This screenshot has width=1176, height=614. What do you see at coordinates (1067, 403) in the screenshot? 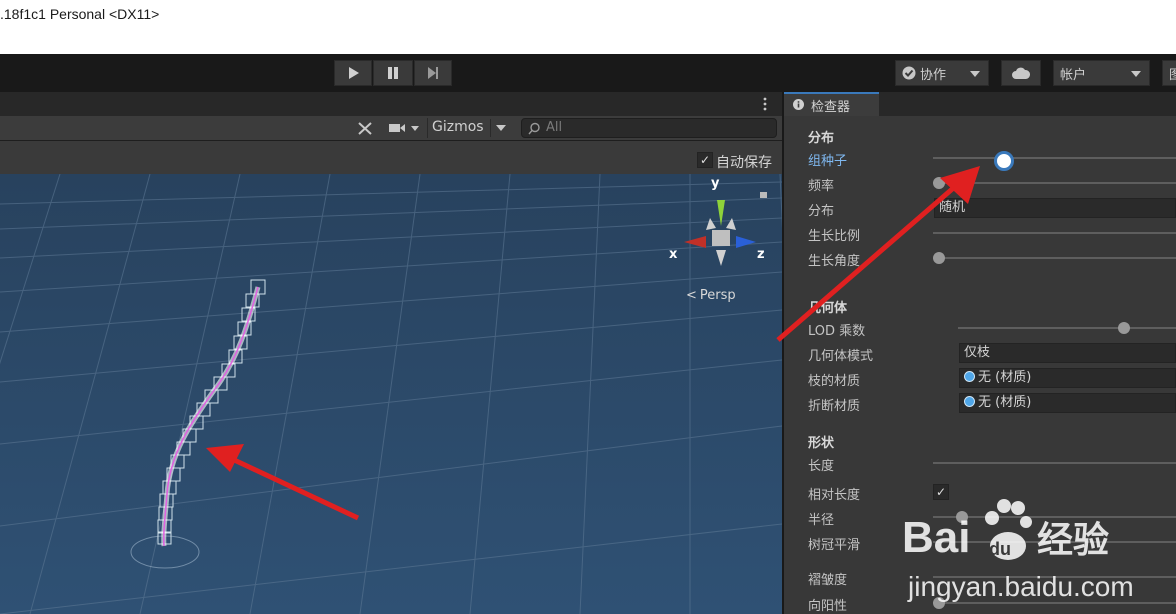
I see `break-material-field: 无 (材质)` at bounding box center [1067, 403].